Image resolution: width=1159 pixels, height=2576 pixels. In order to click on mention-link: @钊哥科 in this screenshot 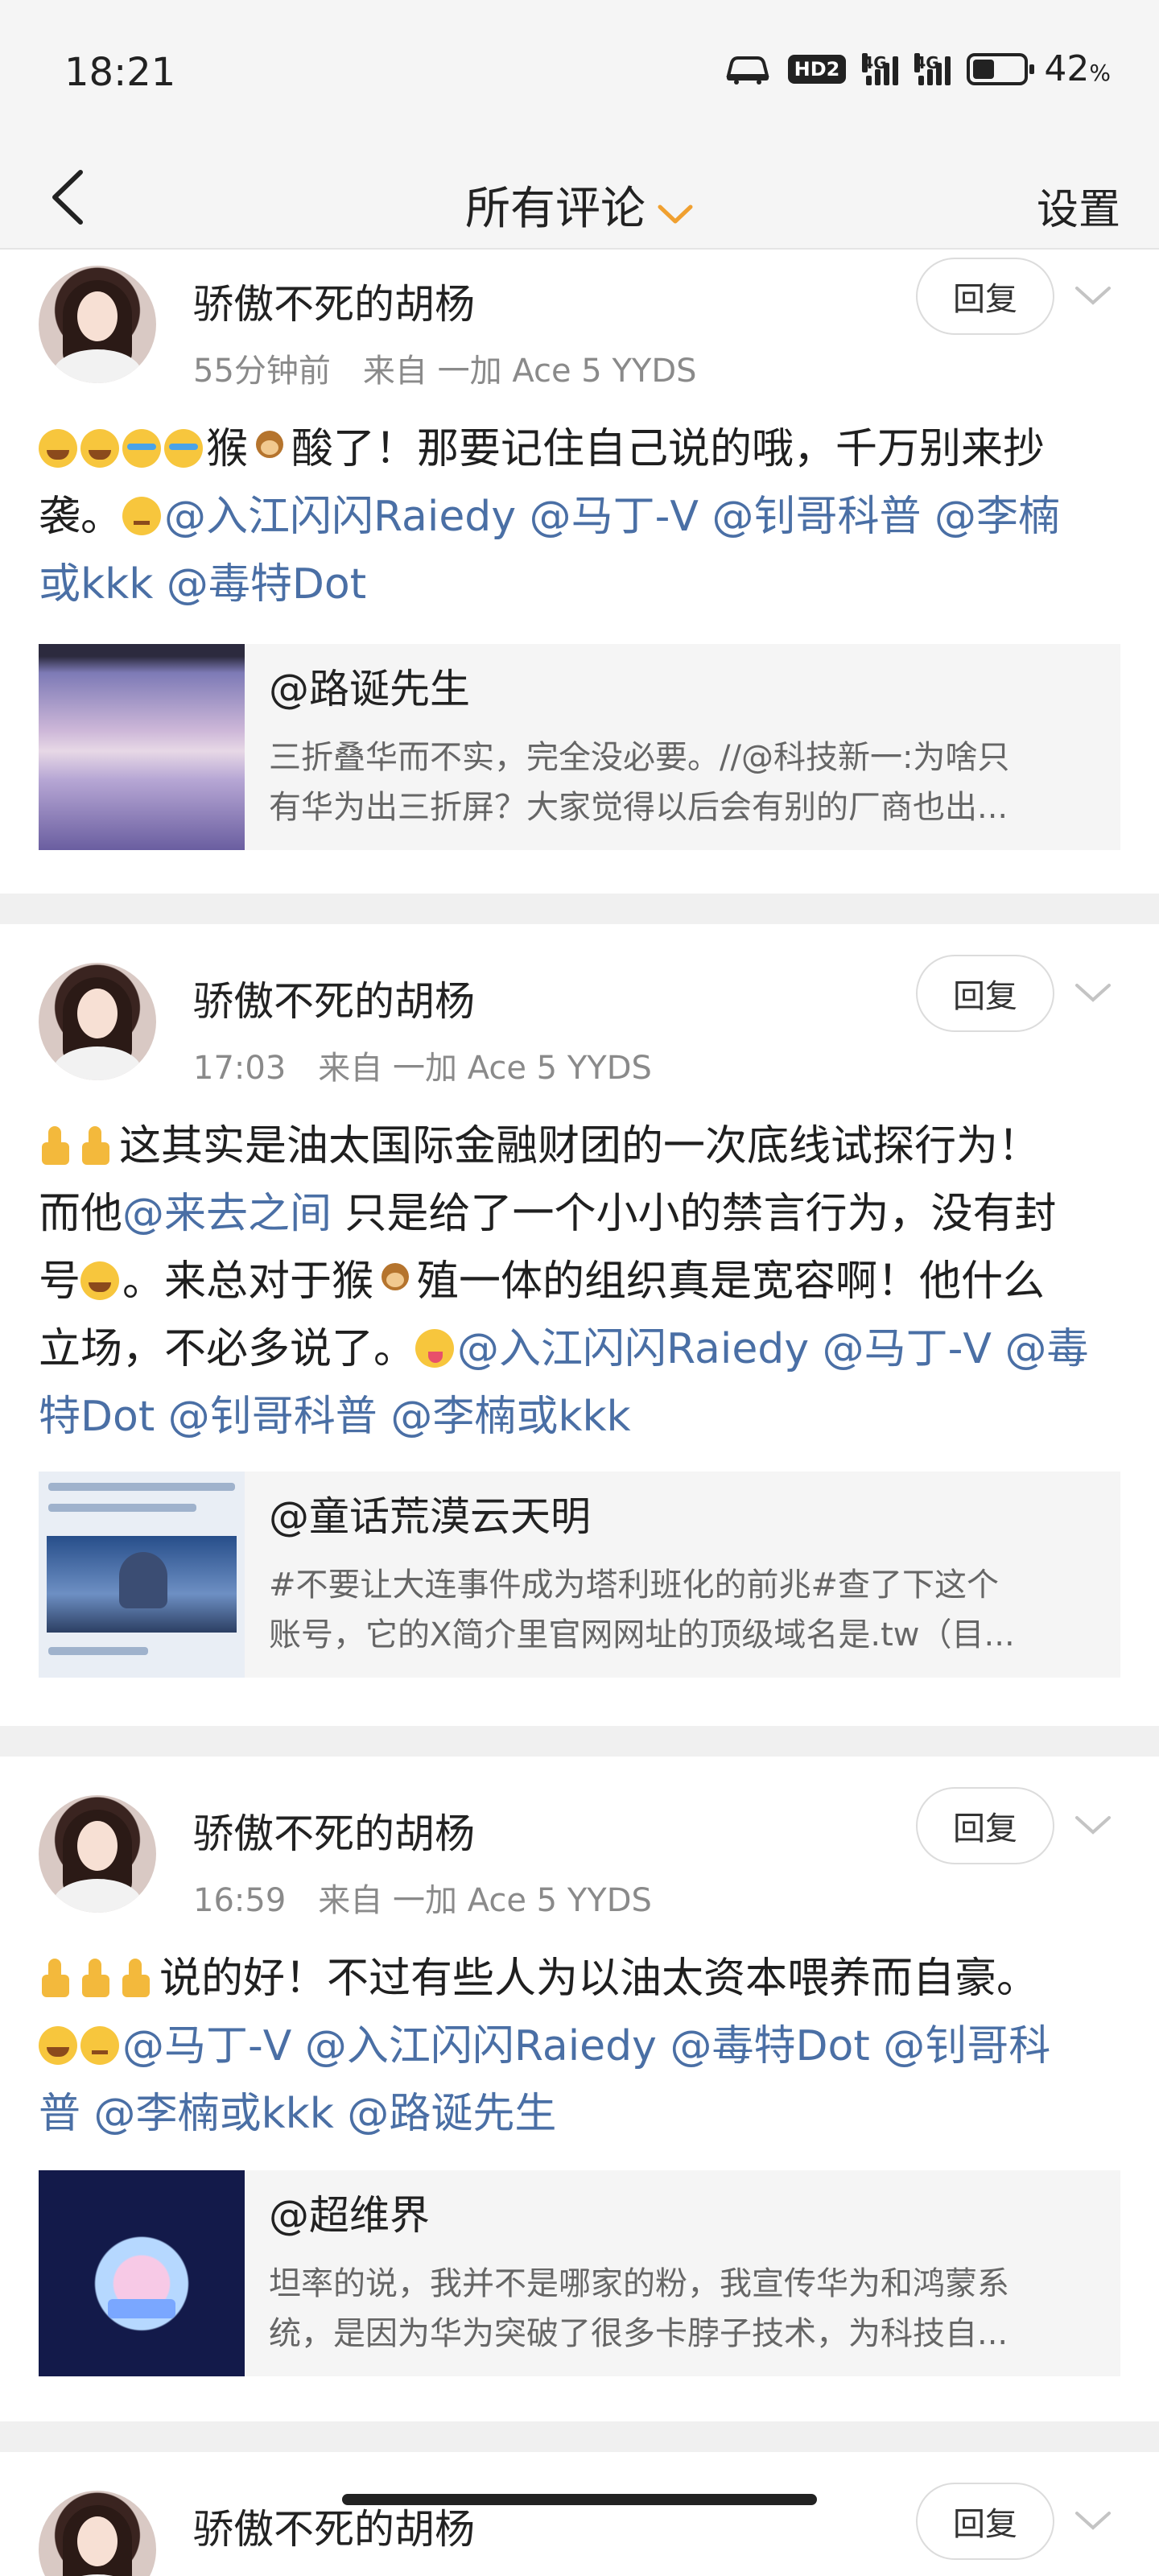, I will do `click(966, 2046)`.